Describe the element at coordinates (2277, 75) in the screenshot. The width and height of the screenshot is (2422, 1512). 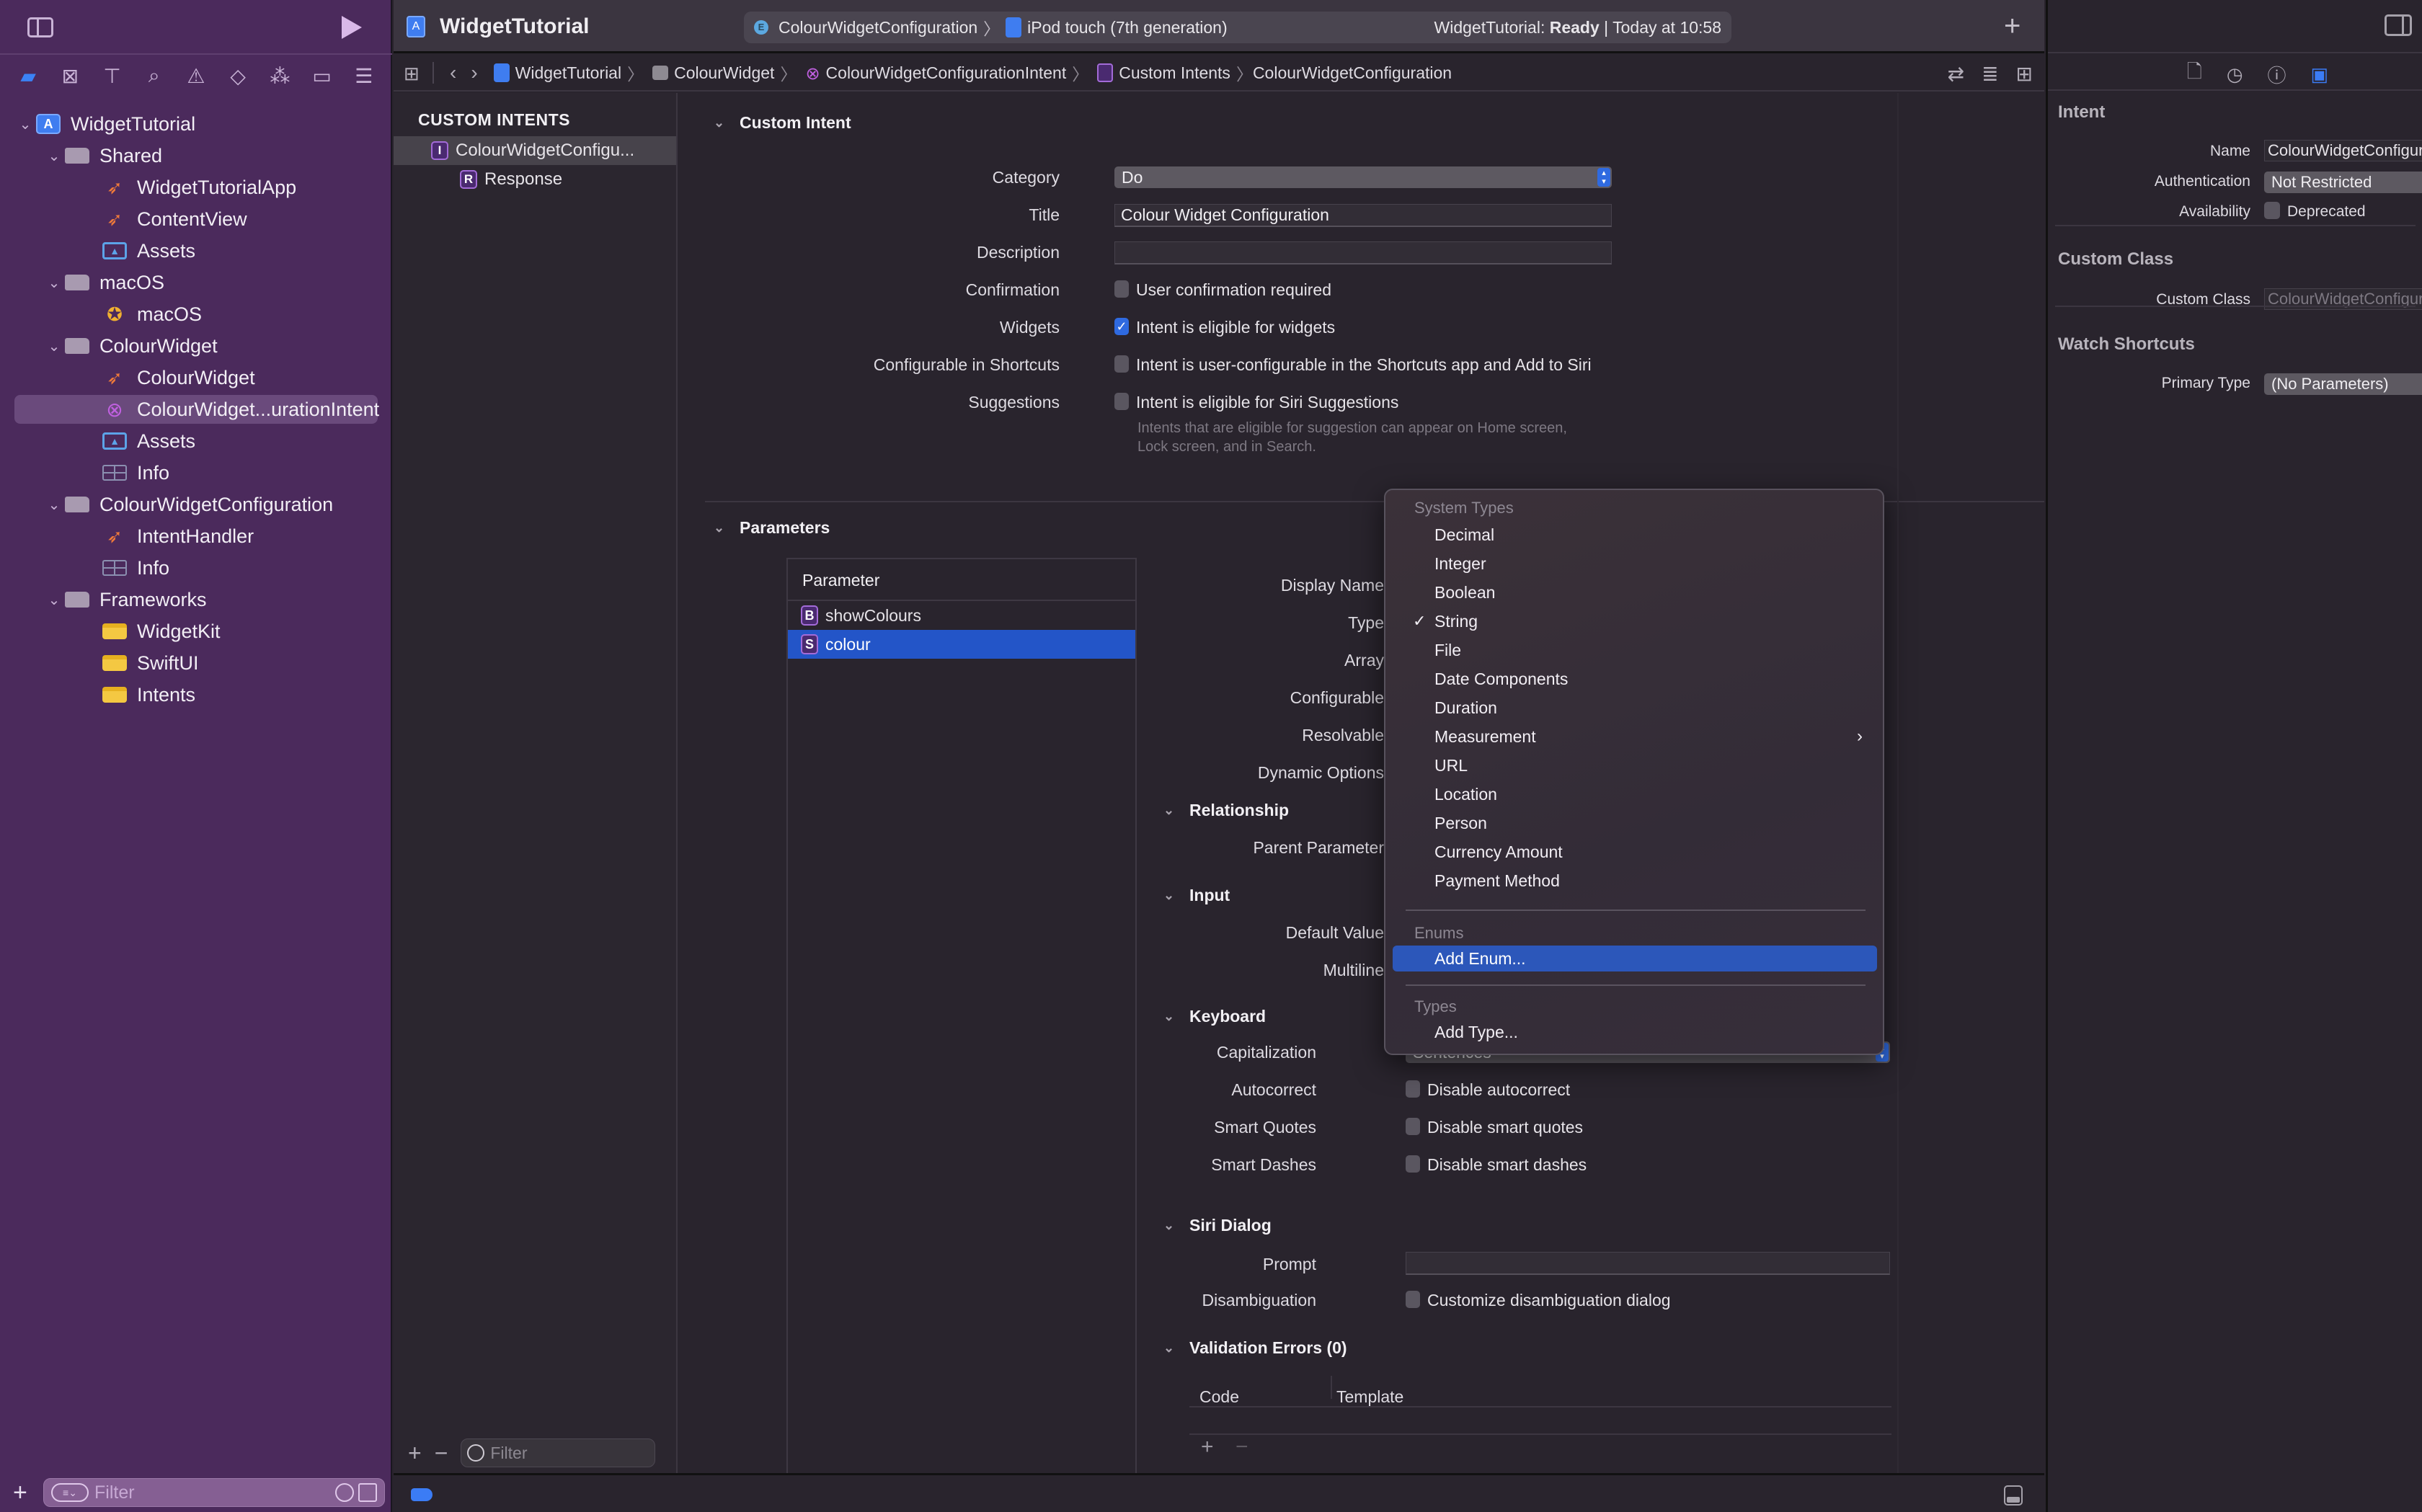
I see `quick-help-icon: ⓘ` at that location.